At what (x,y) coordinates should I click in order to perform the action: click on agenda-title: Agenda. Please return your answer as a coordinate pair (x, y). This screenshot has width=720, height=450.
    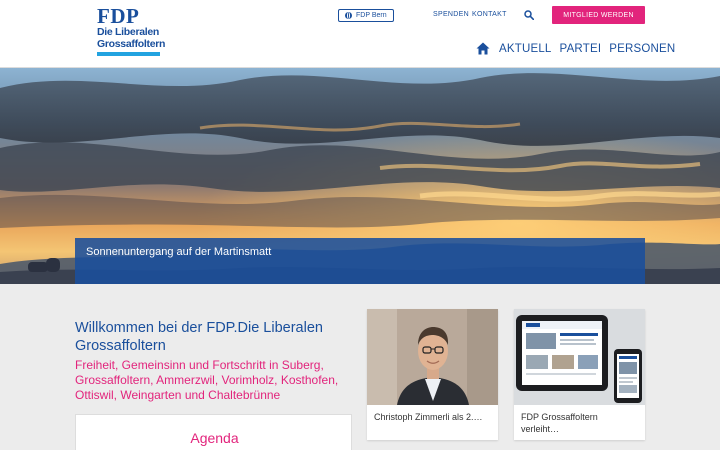
    Looking at the image, I should click on (214, 438).